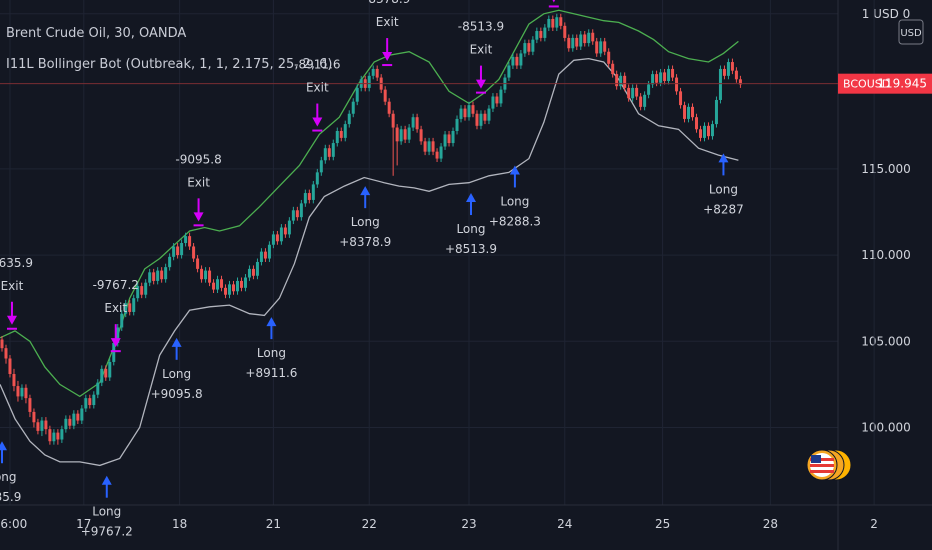 This screenshot has height=550, width=932. What do you see at coordinates (10, 497) in the screenshot?
I see `long-signal-label: -635.9` at bounding box center [10, 497].